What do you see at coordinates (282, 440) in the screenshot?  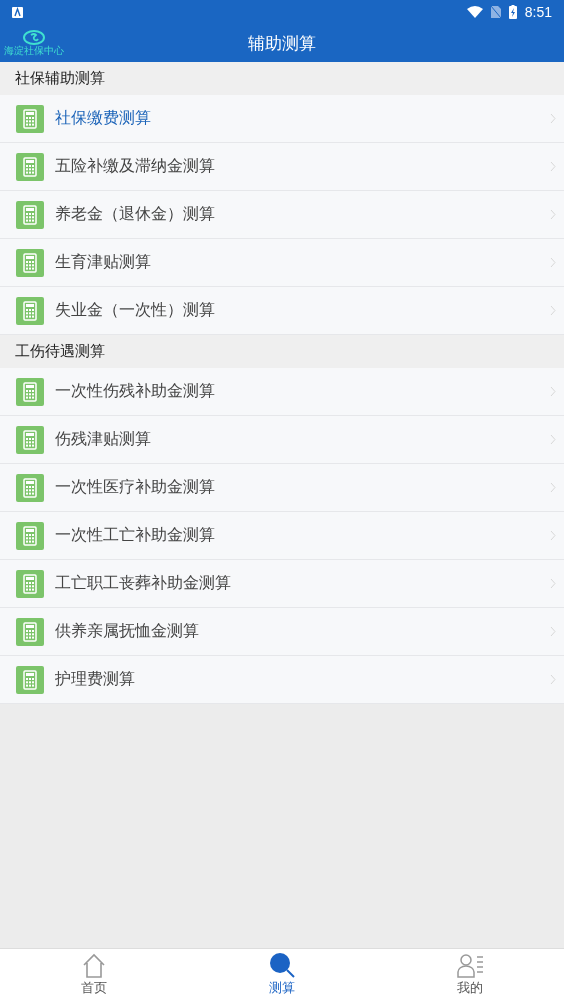 I see `menu-item: 伤残津贴测算` at bounding box center [282, 440].